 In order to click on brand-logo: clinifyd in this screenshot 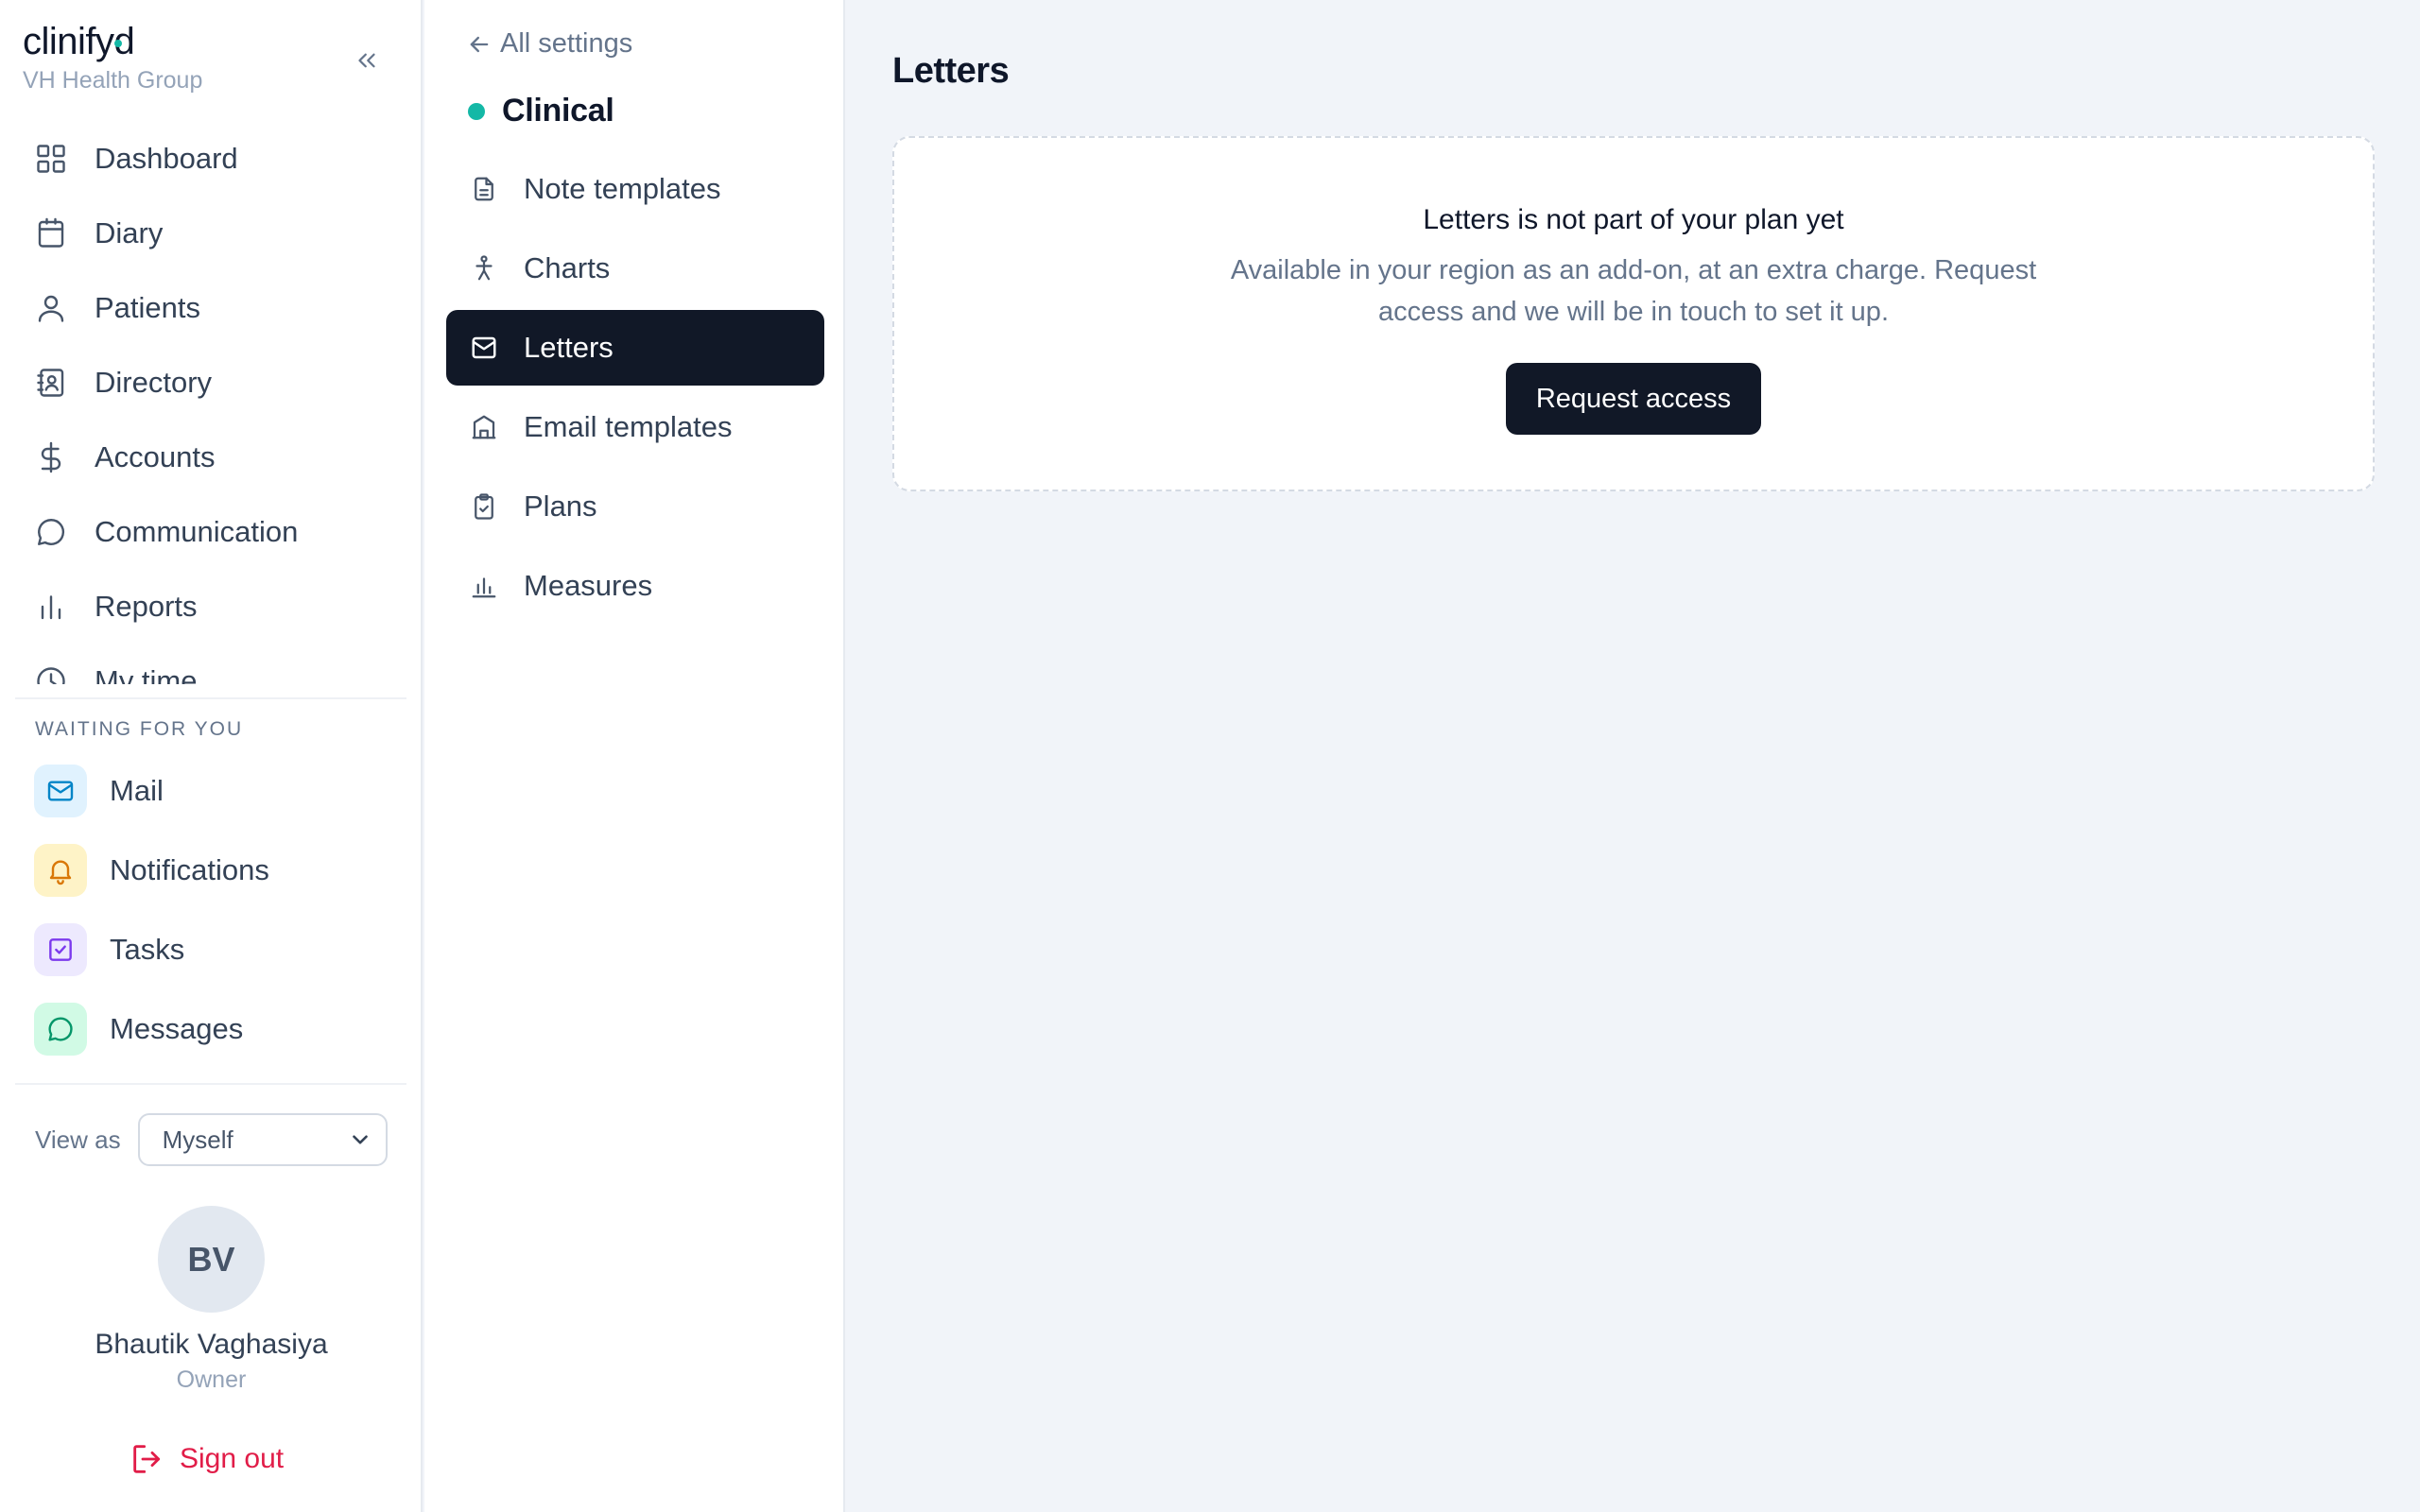, I will do `click(79, 41)`.